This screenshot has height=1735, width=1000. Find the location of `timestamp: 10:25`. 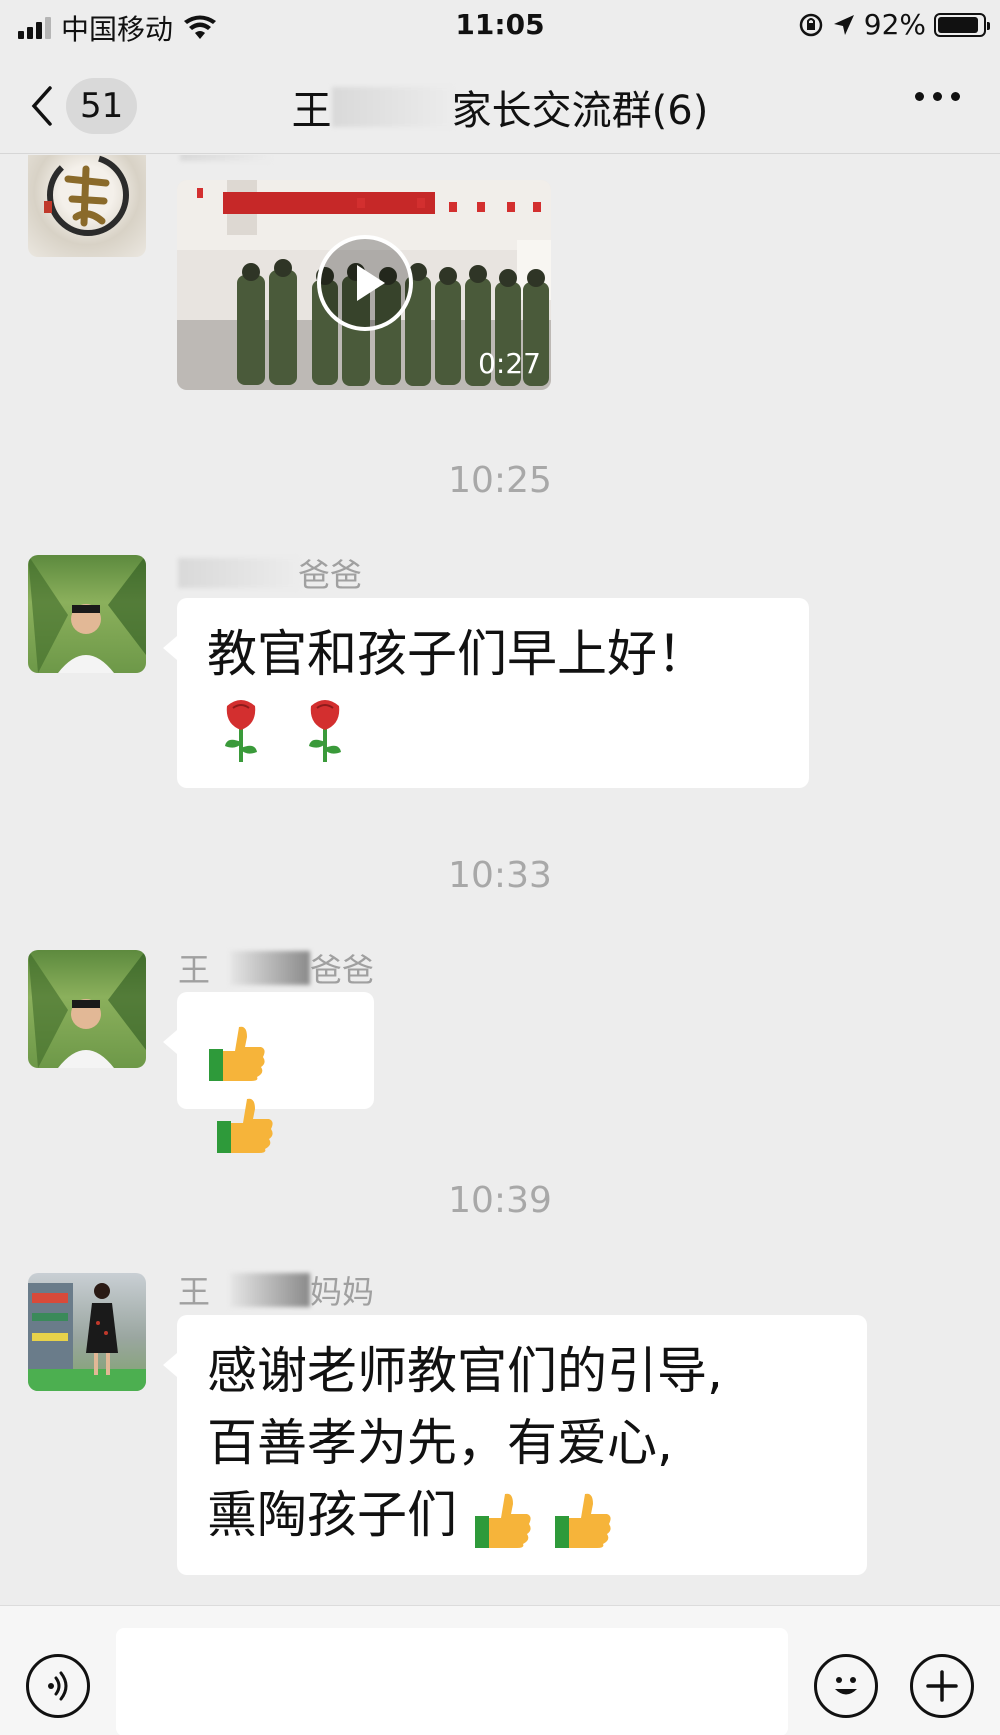

timestamp: 10:25 is located at coordinates (500, 480).